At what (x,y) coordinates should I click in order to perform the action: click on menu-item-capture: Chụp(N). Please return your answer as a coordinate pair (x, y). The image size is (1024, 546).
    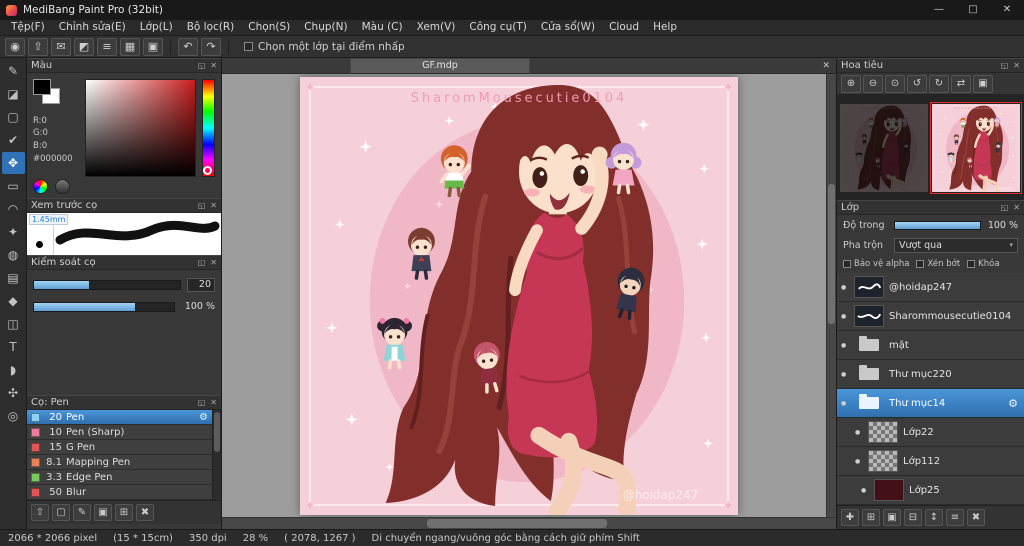
    Looking at the image, I should click on (325, 27).